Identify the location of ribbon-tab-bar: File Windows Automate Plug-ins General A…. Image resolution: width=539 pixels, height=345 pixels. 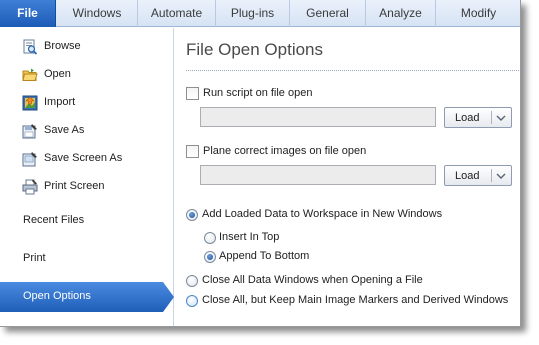
(260, 13).